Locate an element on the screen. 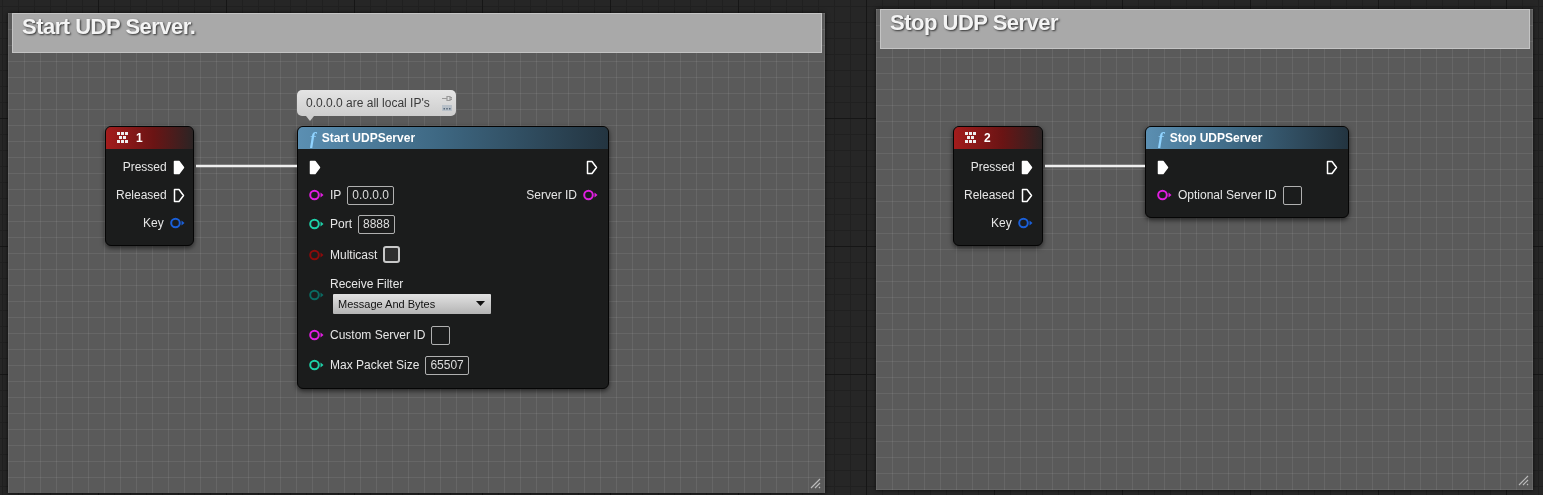 The height and width of the screenshot is (495, 1543). value-field: 0.0.0.0 is located at coordinates (371, 195).